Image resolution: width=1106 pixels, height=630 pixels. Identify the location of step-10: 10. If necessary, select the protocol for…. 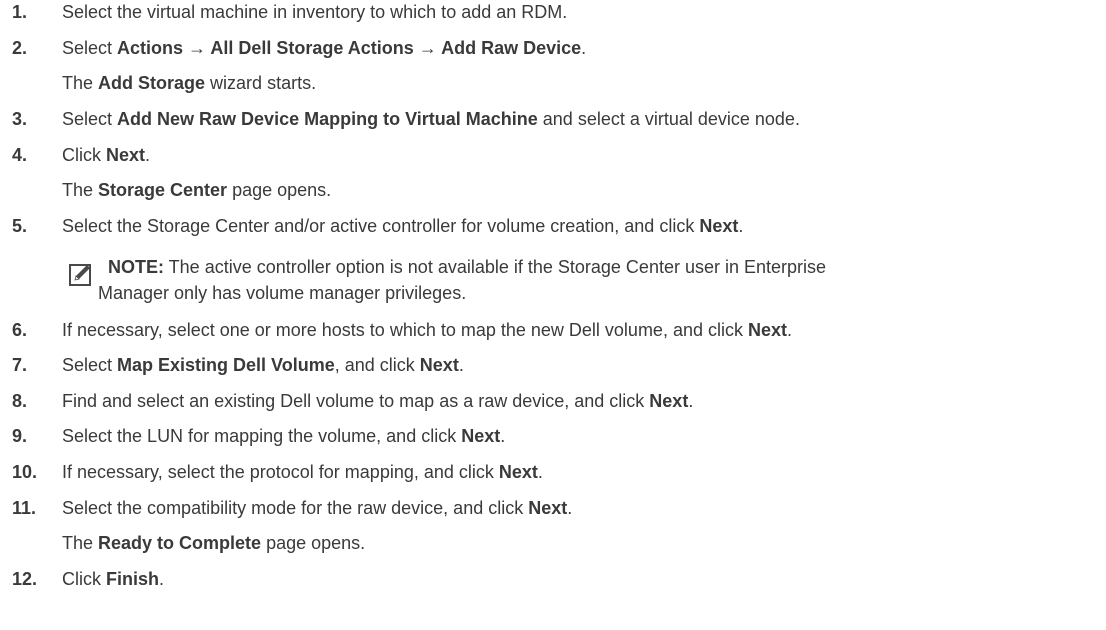
(277, 472).